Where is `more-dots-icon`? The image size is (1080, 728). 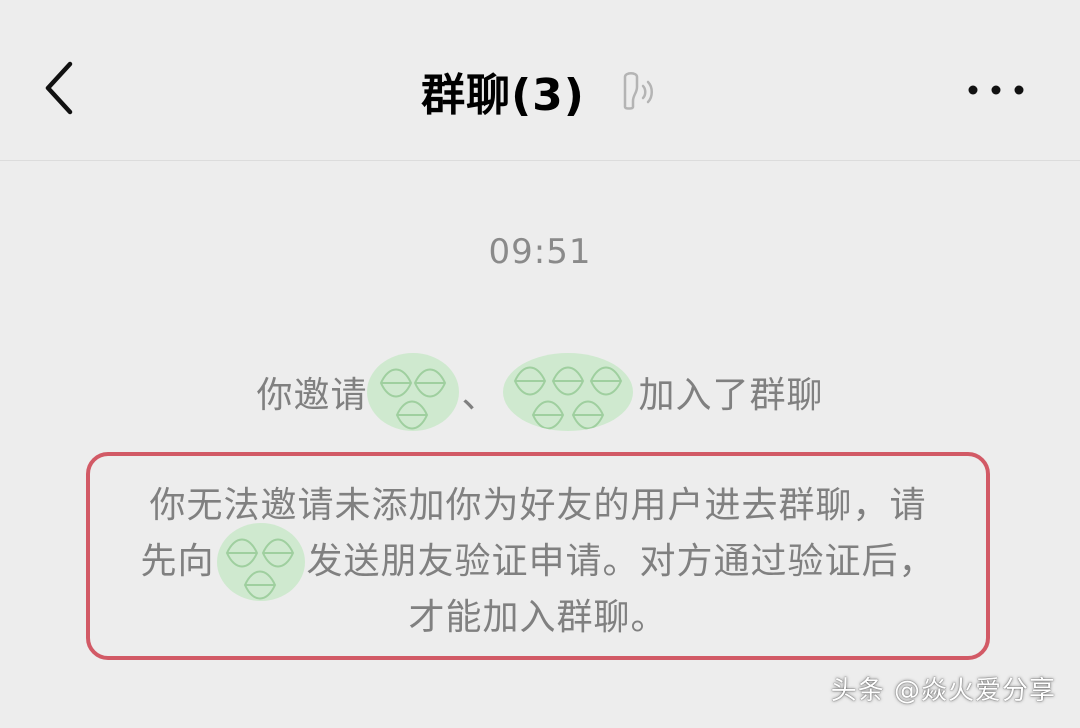
more-dots-icon is located at coordinates (996, 90).